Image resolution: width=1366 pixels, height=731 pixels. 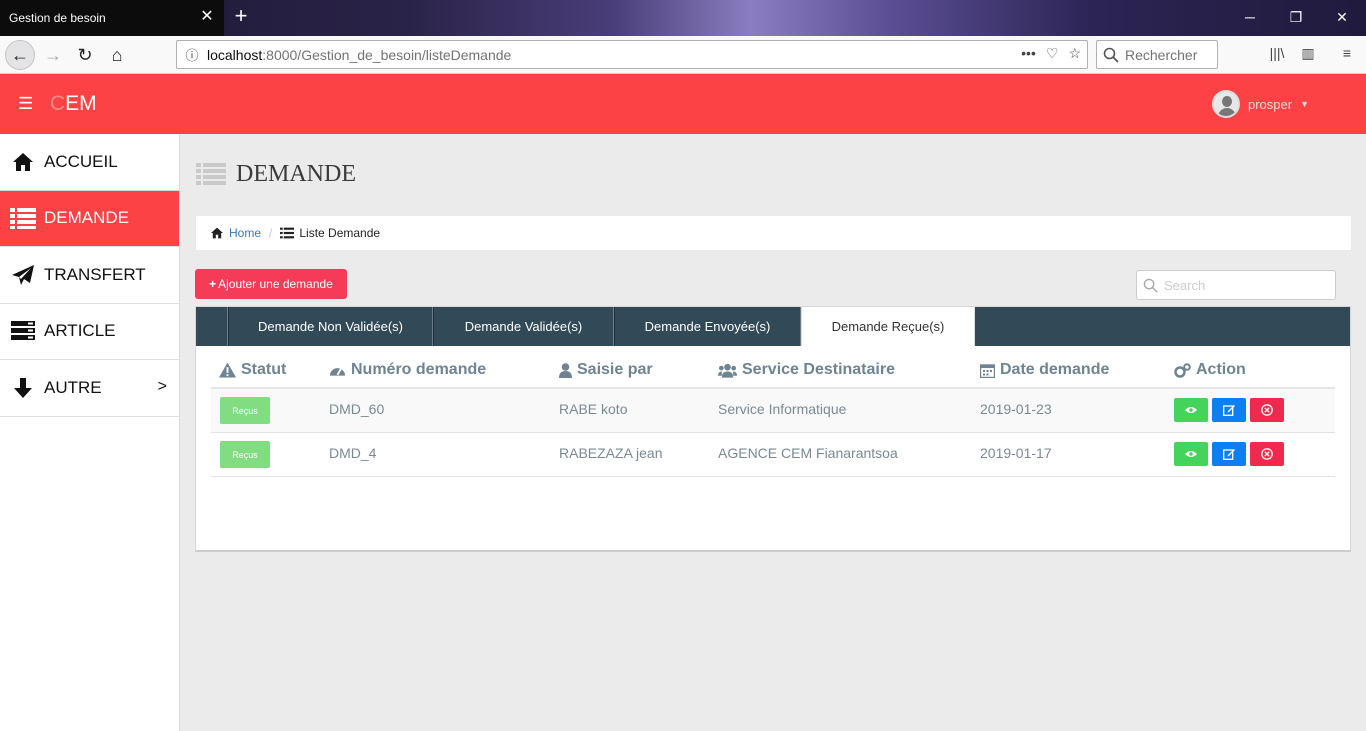 I want to click on cell-saisie: RABEZAZA jean, so click(x=611, y=453).